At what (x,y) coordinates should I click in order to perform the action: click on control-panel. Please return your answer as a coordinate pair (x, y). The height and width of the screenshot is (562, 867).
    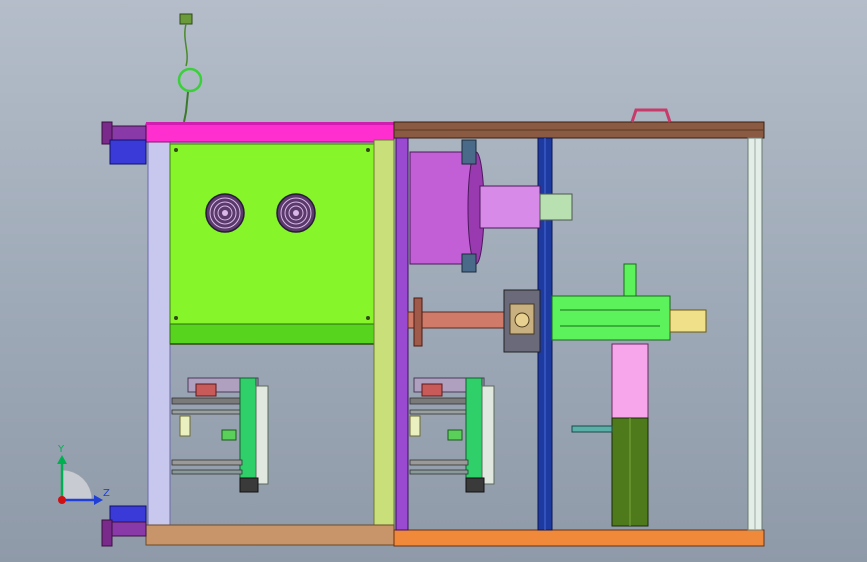
    Looking at the image, I should click on (272, 234).